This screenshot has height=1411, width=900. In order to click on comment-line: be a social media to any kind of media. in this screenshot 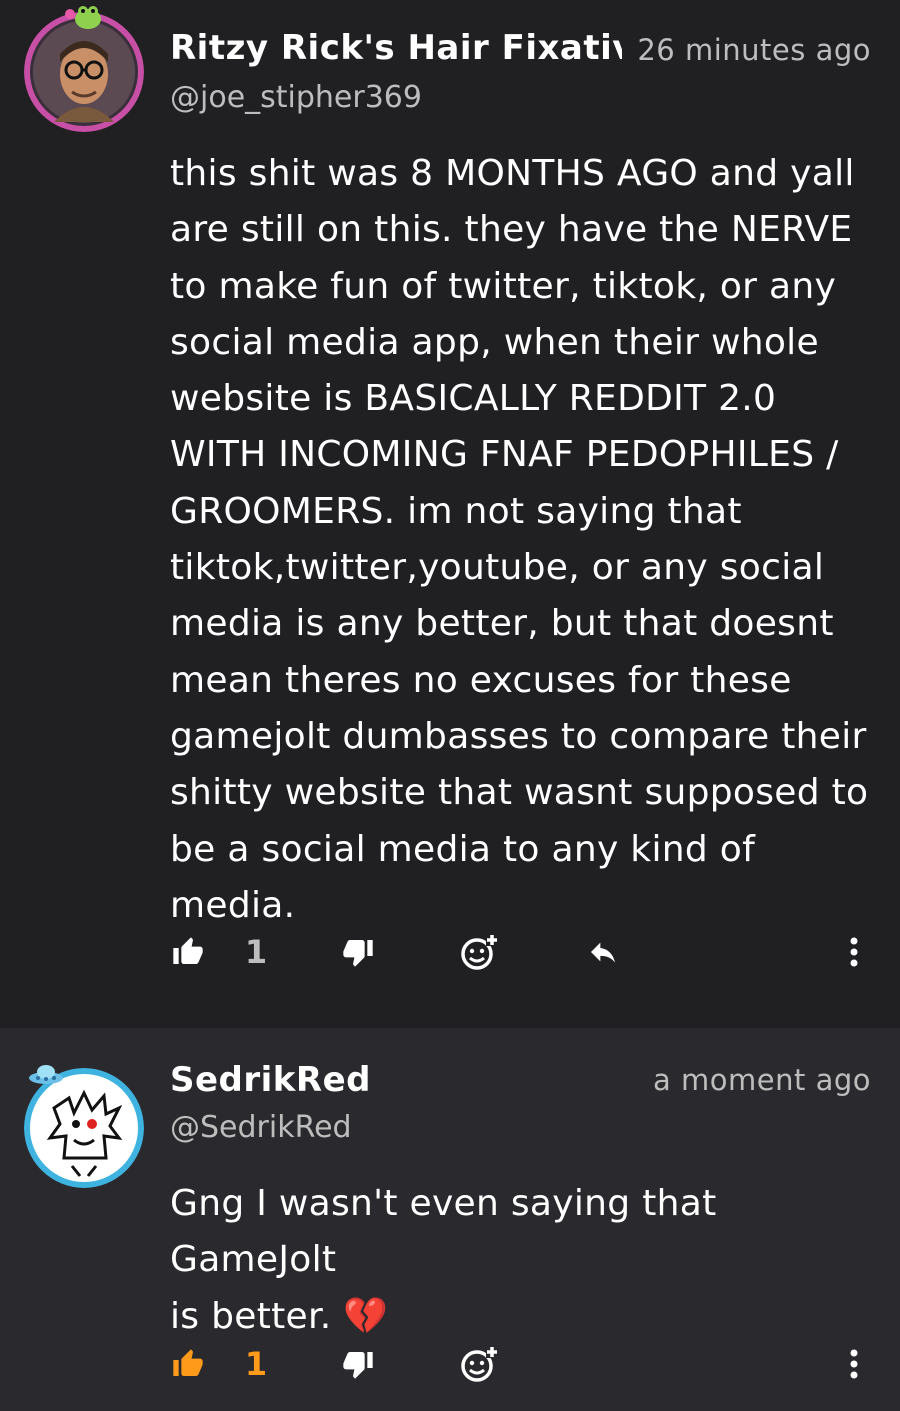, I will do `click(463, 877)`.